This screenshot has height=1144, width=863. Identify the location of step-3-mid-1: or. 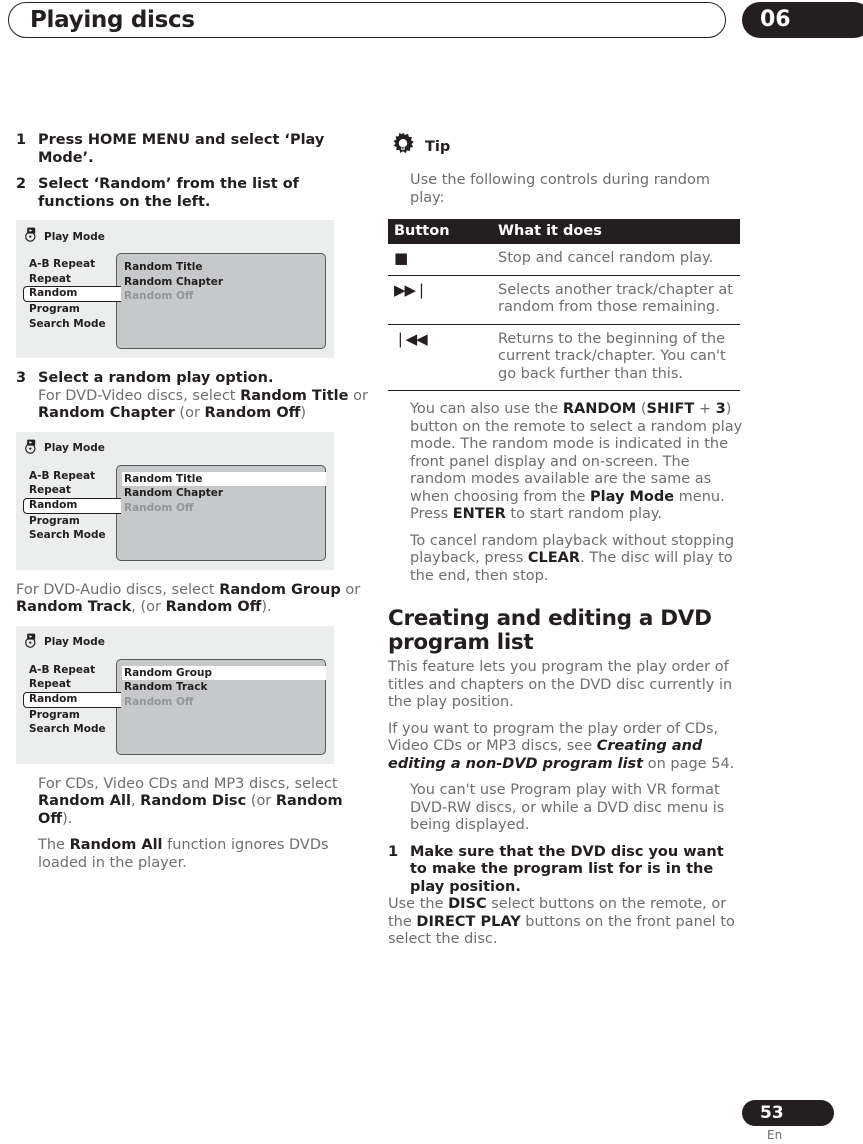
(358, 395).